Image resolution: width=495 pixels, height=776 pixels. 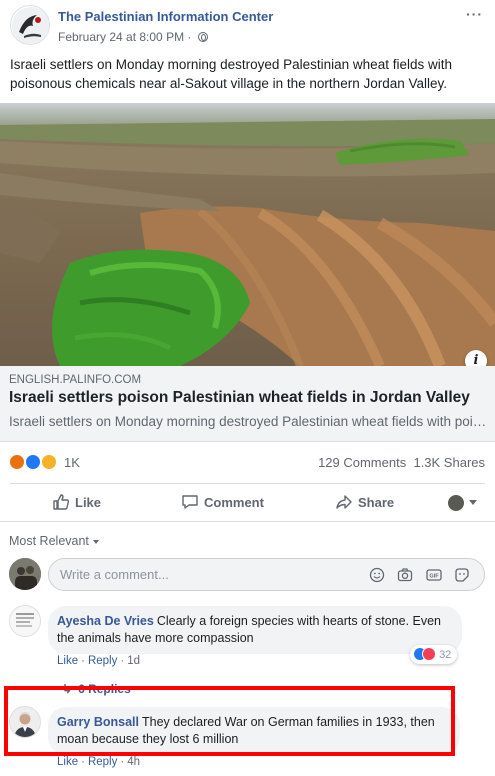 What do you see at coordinates (429, 654) in the screenshot?
I see `love-reaction-icon` at bounding box center [429, 654].